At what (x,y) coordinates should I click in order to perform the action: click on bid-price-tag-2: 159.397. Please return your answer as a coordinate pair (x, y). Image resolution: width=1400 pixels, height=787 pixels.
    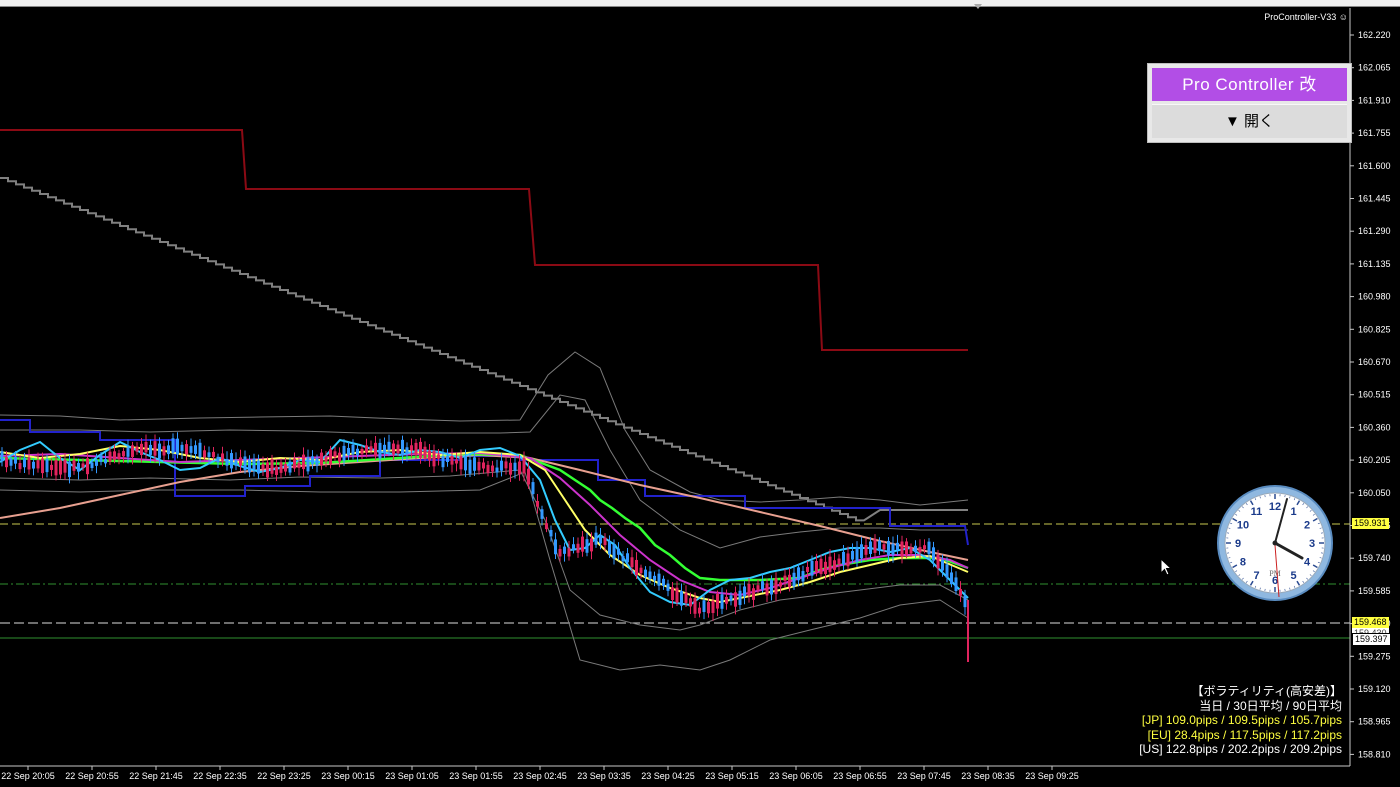
    Looking at the image, I should click on (1371, 639).